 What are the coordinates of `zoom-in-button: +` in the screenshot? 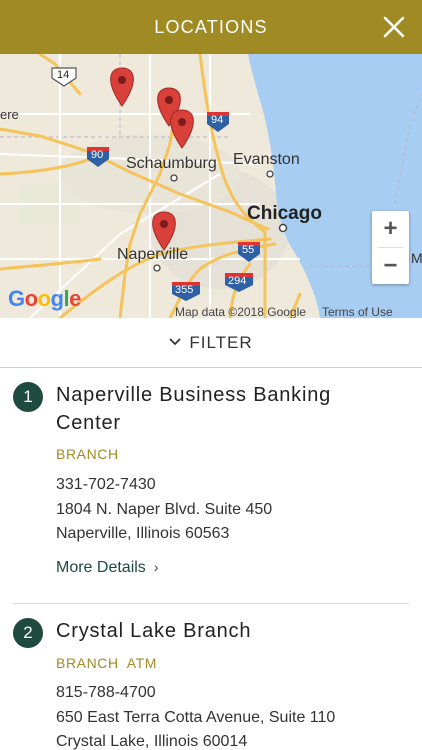 It's located at (390, 229).